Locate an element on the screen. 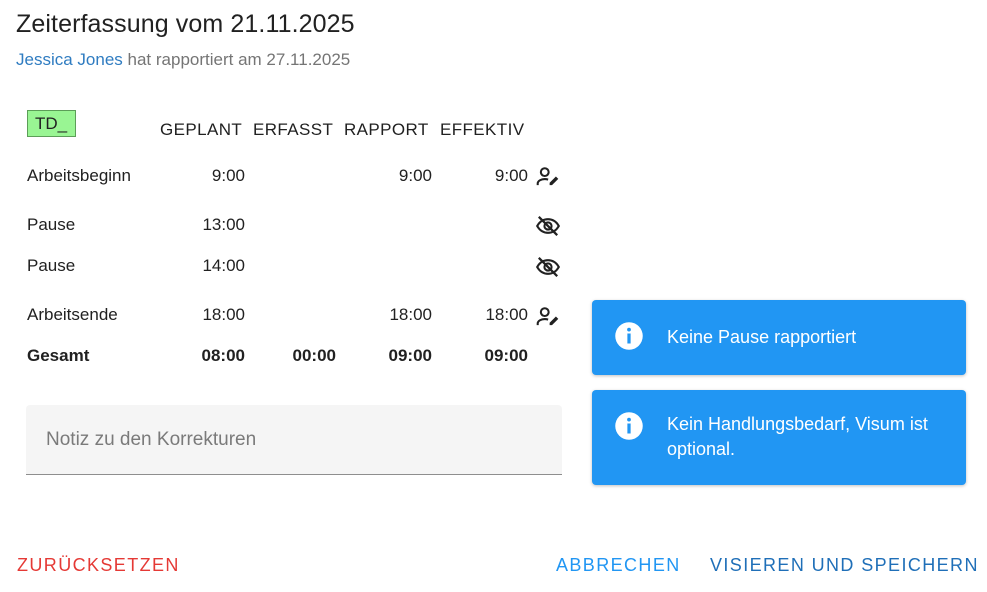 The width and height of the screenshot is (987, 592). reported-date-text: hat rapportiert am 27.11.2025 is located at coordinates (239, 59).